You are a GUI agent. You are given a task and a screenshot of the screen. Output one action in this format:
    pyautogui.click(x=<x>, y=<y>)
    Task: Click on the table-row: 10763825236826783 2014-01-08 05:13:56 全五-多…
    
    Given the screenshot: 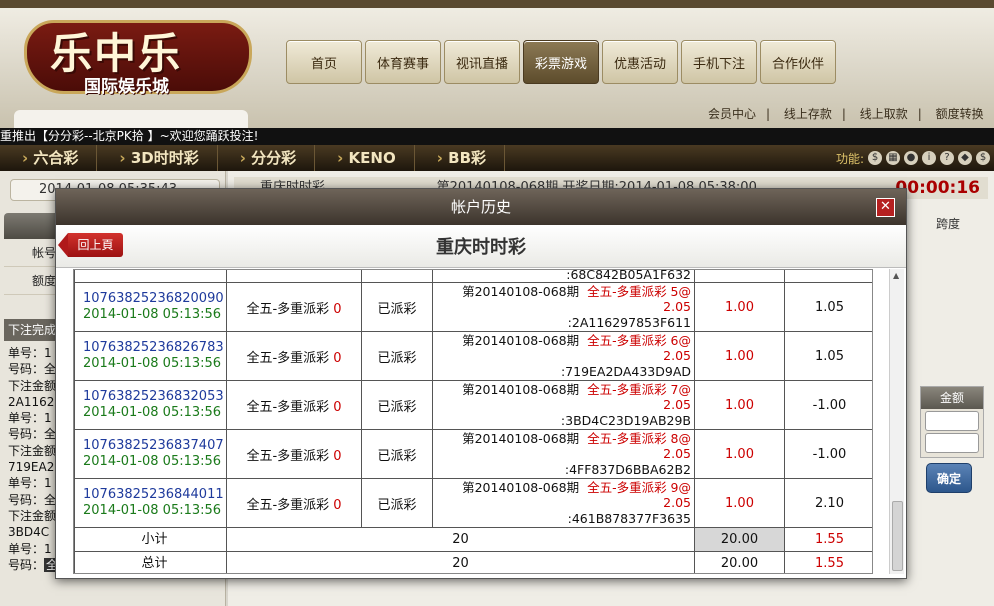 What is the action you would take?
    pyautogui.click(x=473, y=356)
    